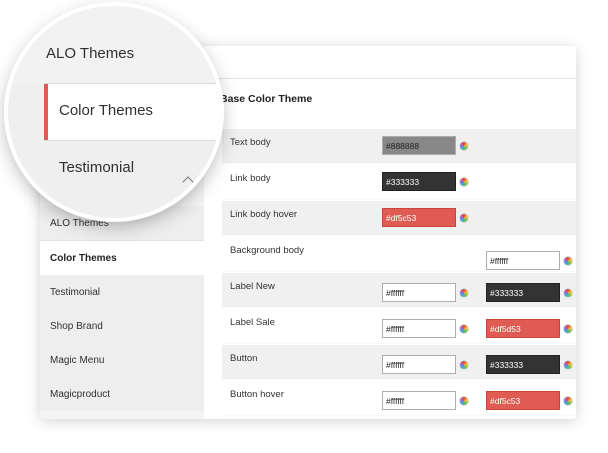  What do you see at coordinates (77, 360) in the screenshot?
I see `sidebar-item-label: Magic Menu` at bounding box center [77, 360].